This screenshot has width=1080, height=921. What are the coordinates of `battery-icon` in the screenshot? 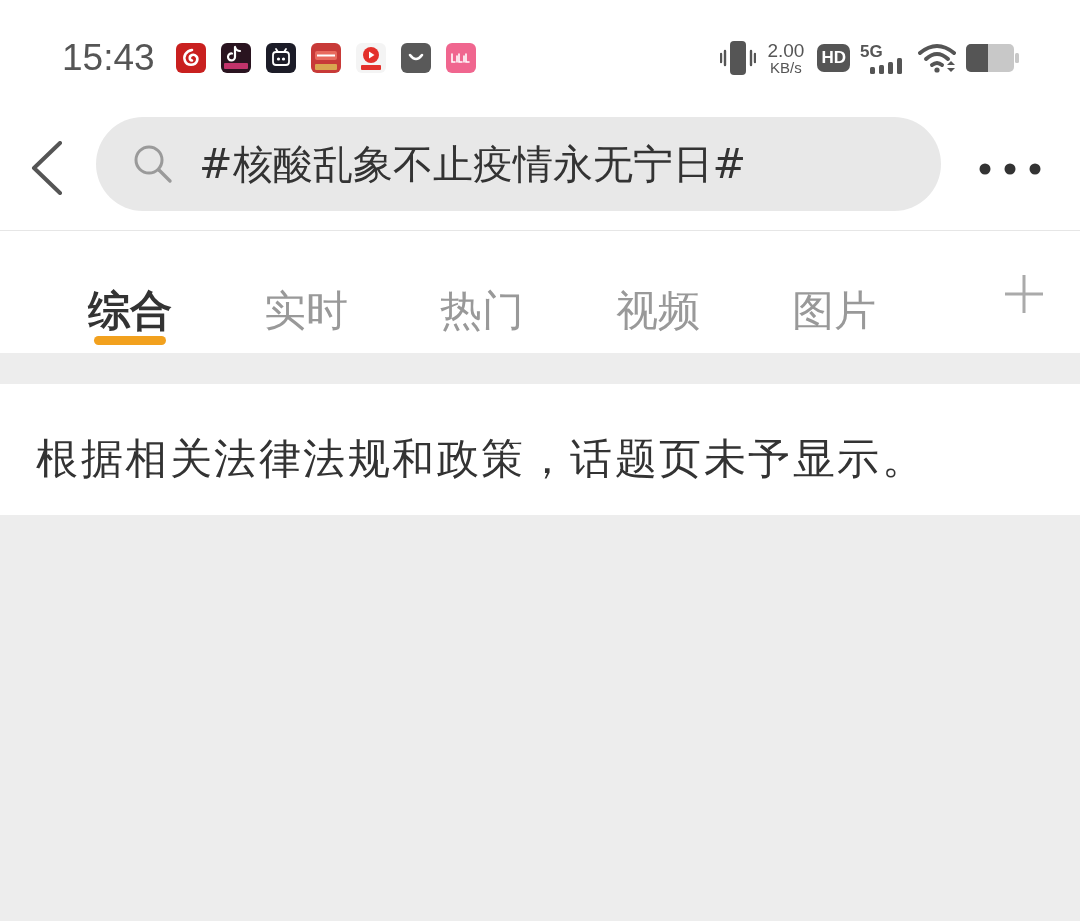 It's located at (993, 58).